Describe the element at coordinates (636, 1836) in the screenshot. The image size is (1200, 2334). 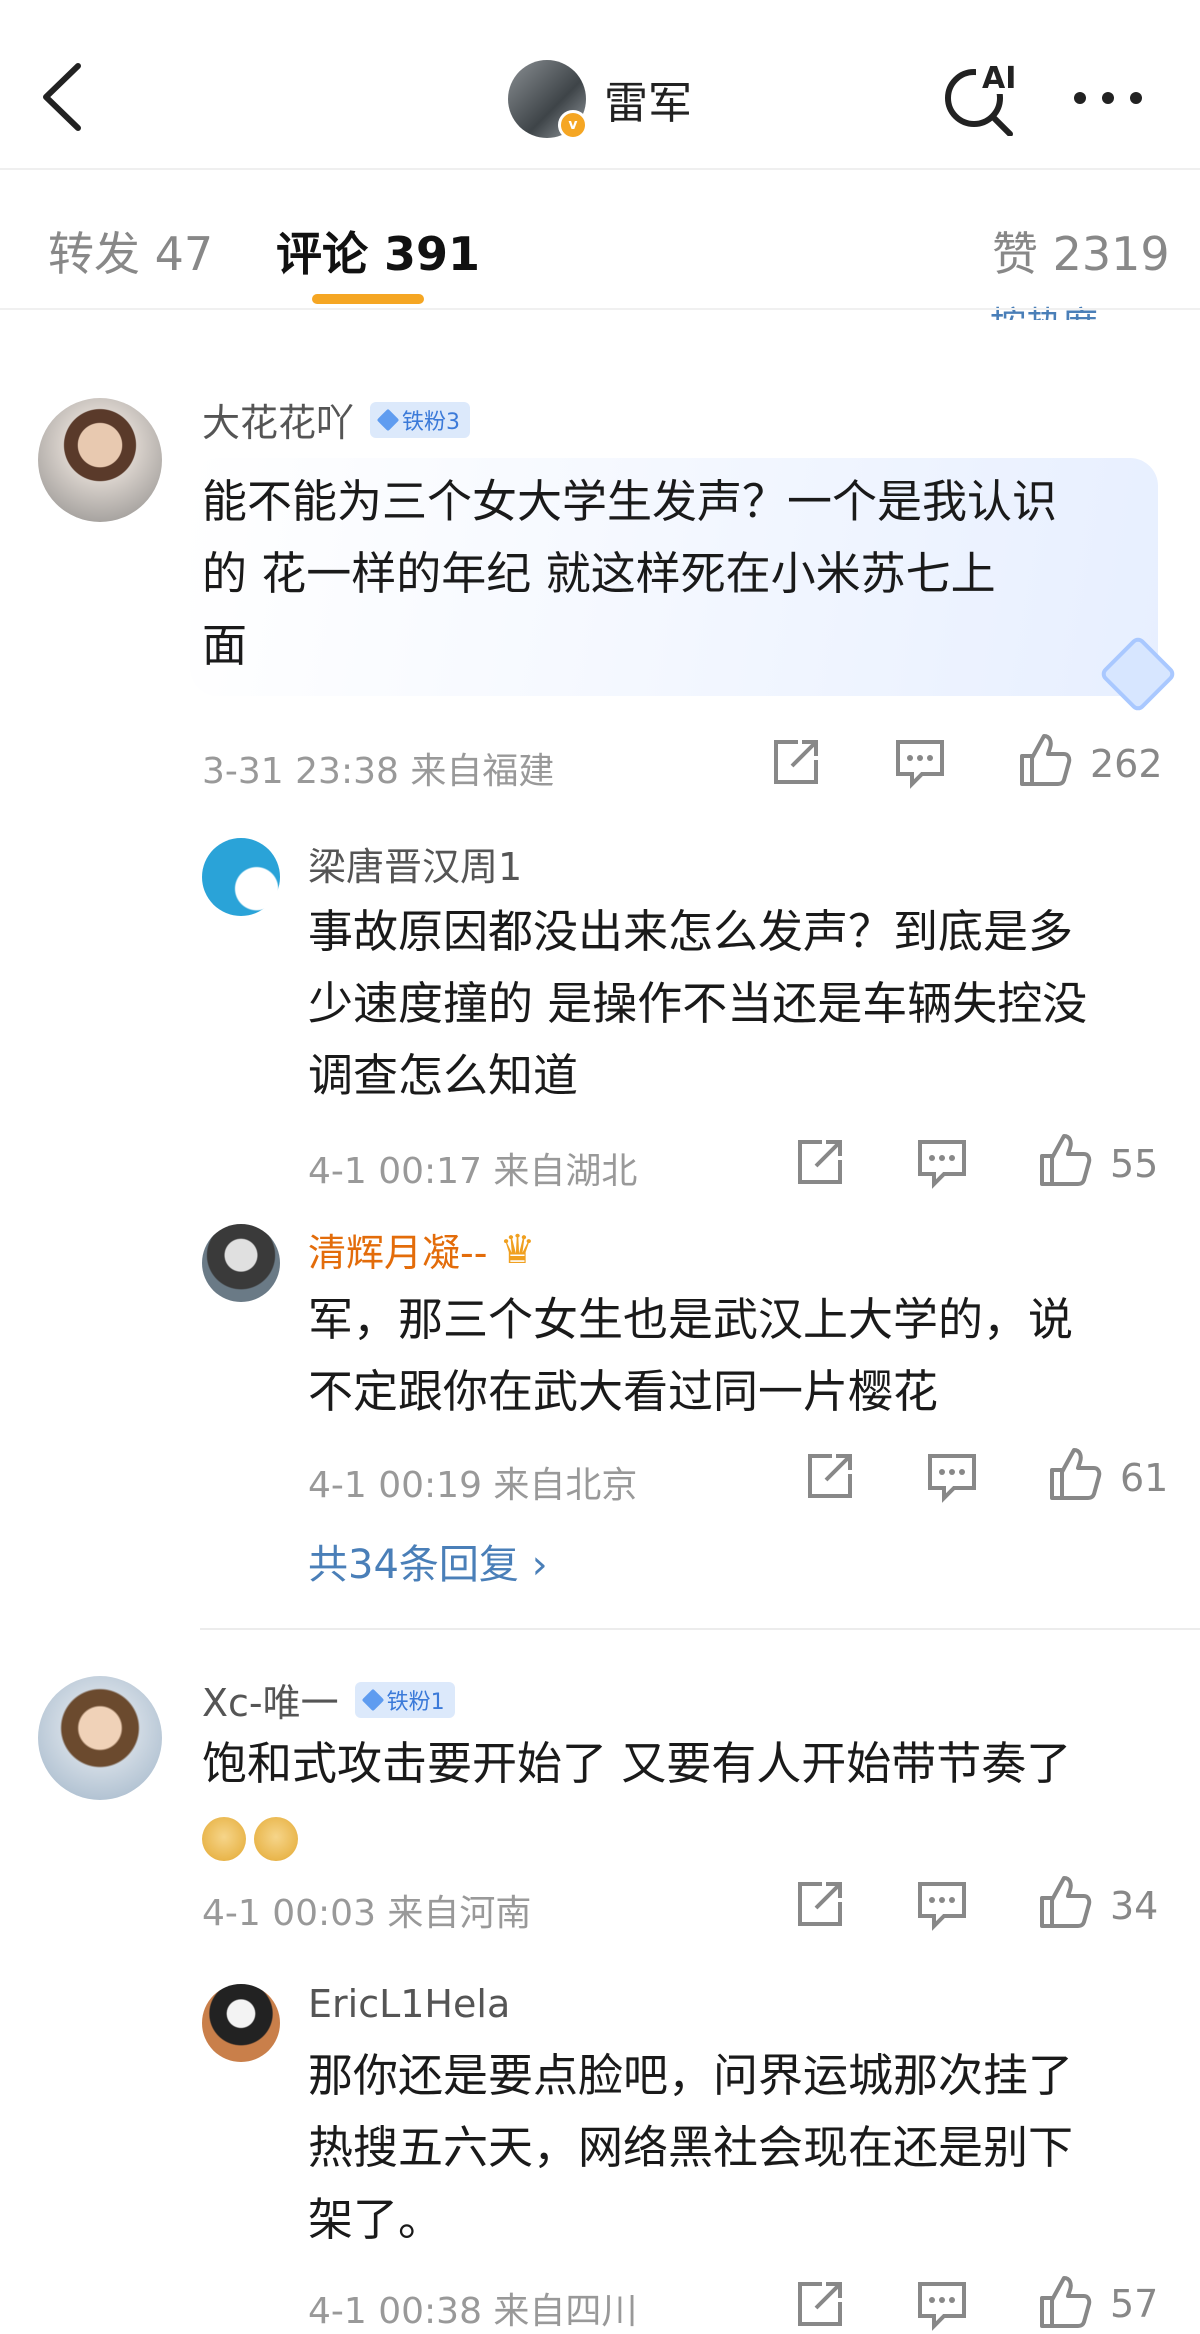
I see `emoji-row` at that location.